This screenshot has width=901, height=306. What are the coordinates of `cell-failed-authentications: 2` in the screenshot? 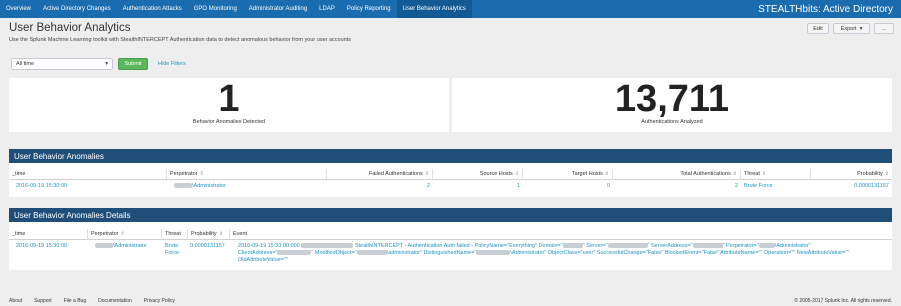 It's located at (380, 186).